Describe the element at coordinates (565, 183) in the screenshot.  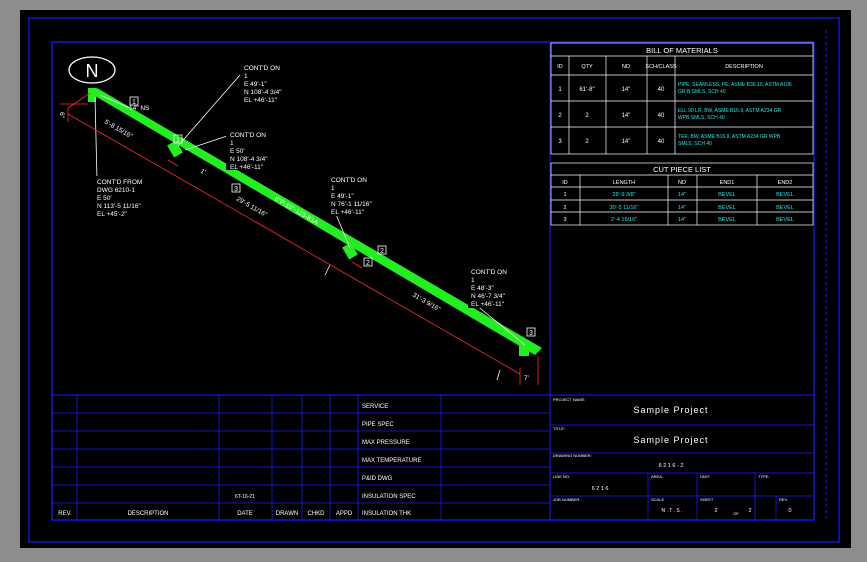
I see `cut-header: ID` at that location.